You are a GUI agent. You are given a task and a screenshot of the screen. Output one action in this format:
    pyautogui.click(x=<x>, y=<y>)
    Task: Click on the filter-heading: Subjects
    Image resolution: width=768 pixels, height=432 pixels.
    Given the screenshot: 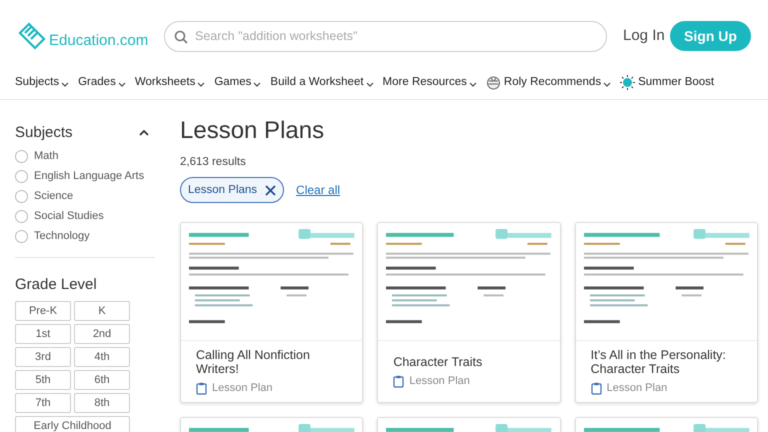 What is the action you would take?
    pyautogui.click(x=44, y=133)
    